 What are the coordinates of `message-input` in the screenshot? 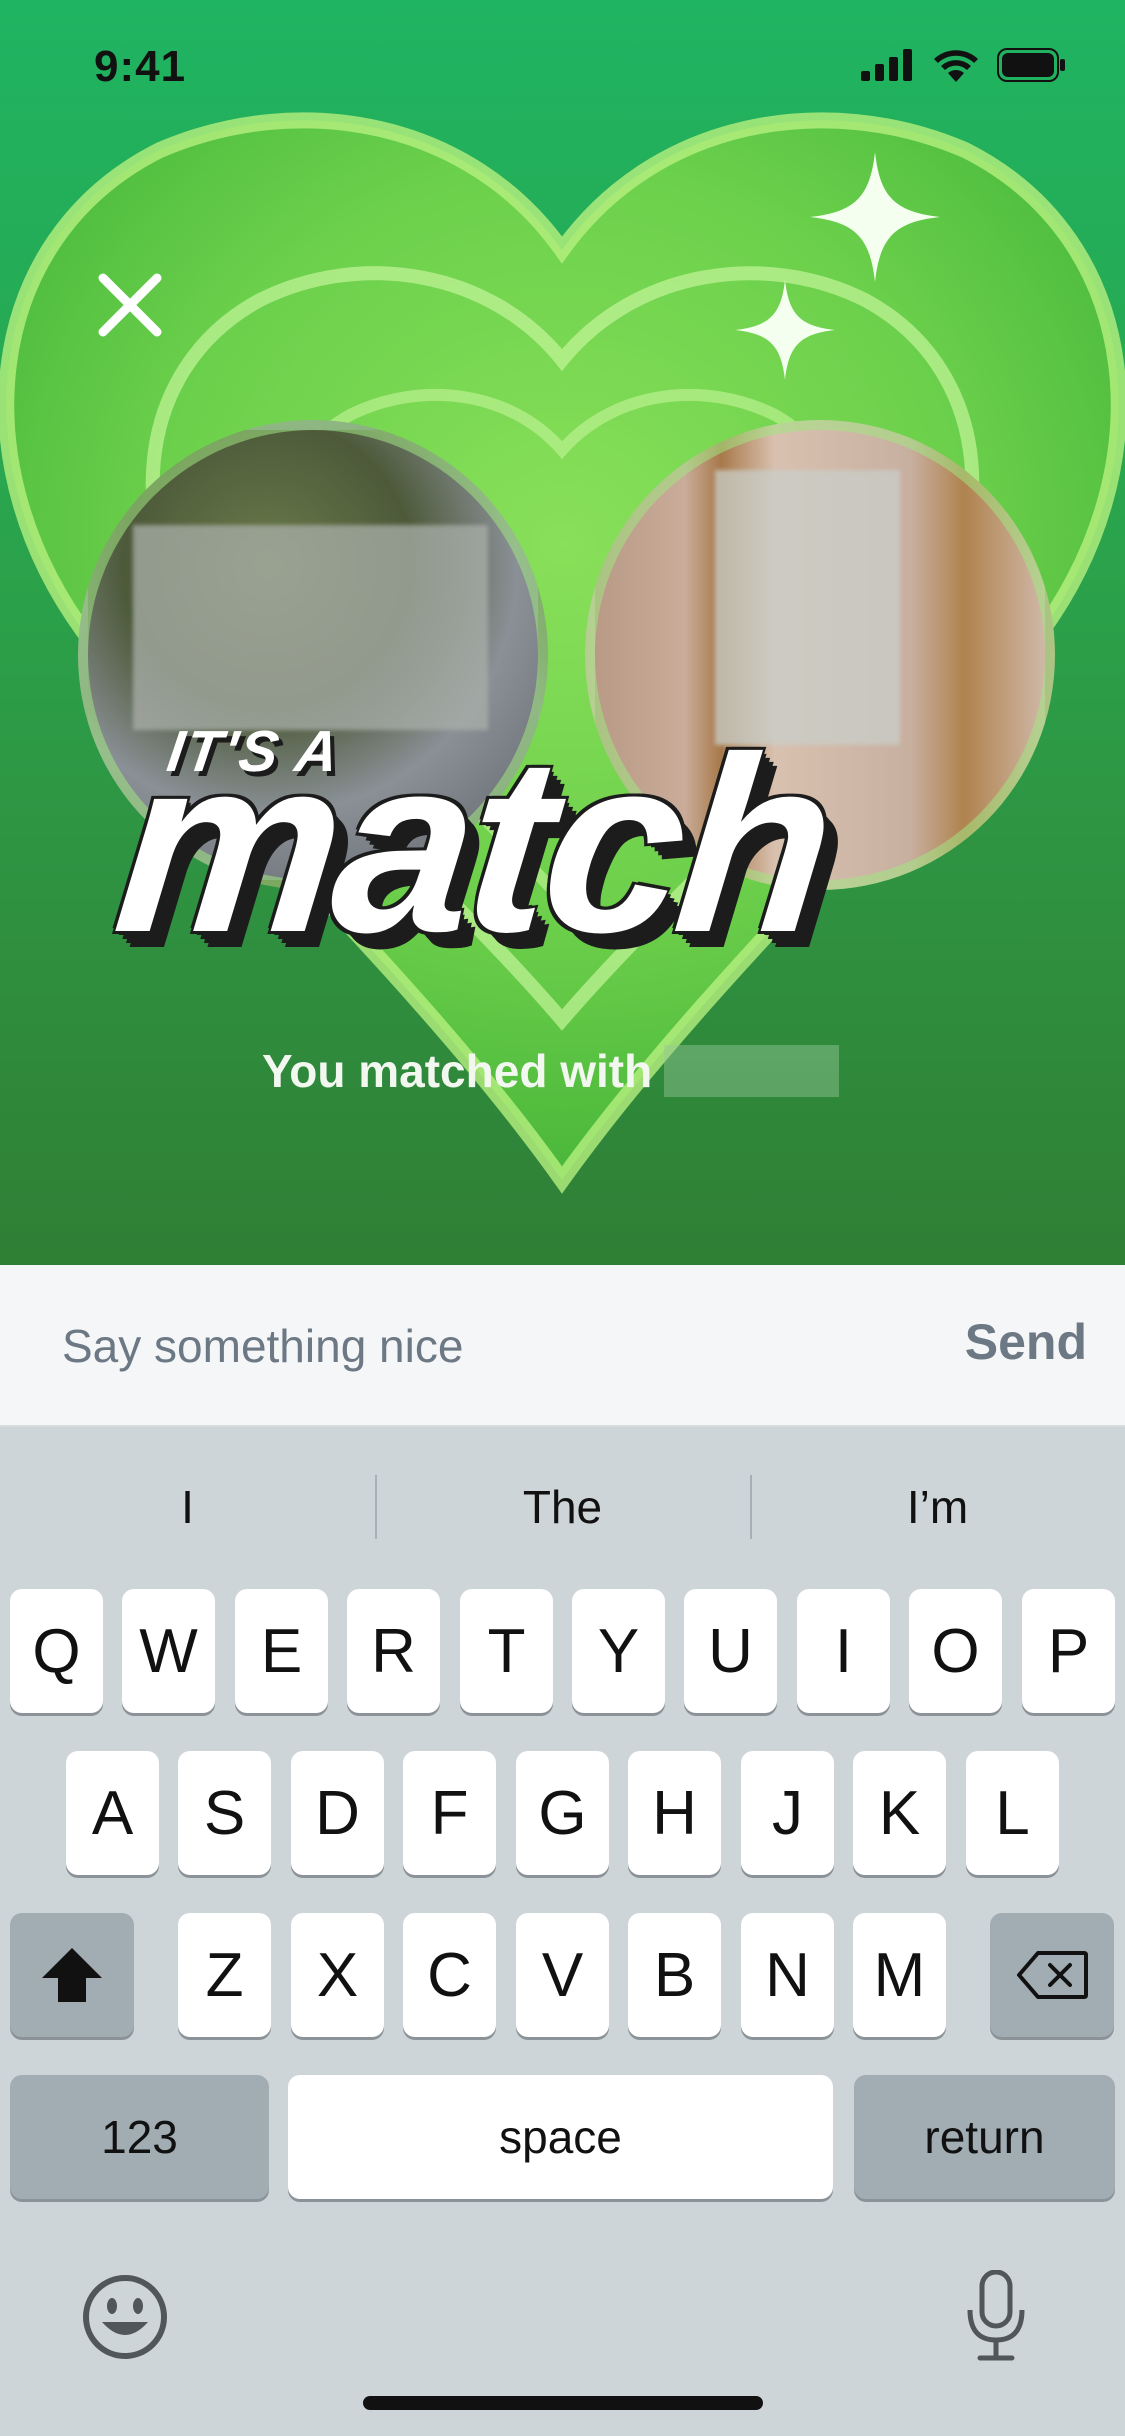 It's located at (462, 1346).